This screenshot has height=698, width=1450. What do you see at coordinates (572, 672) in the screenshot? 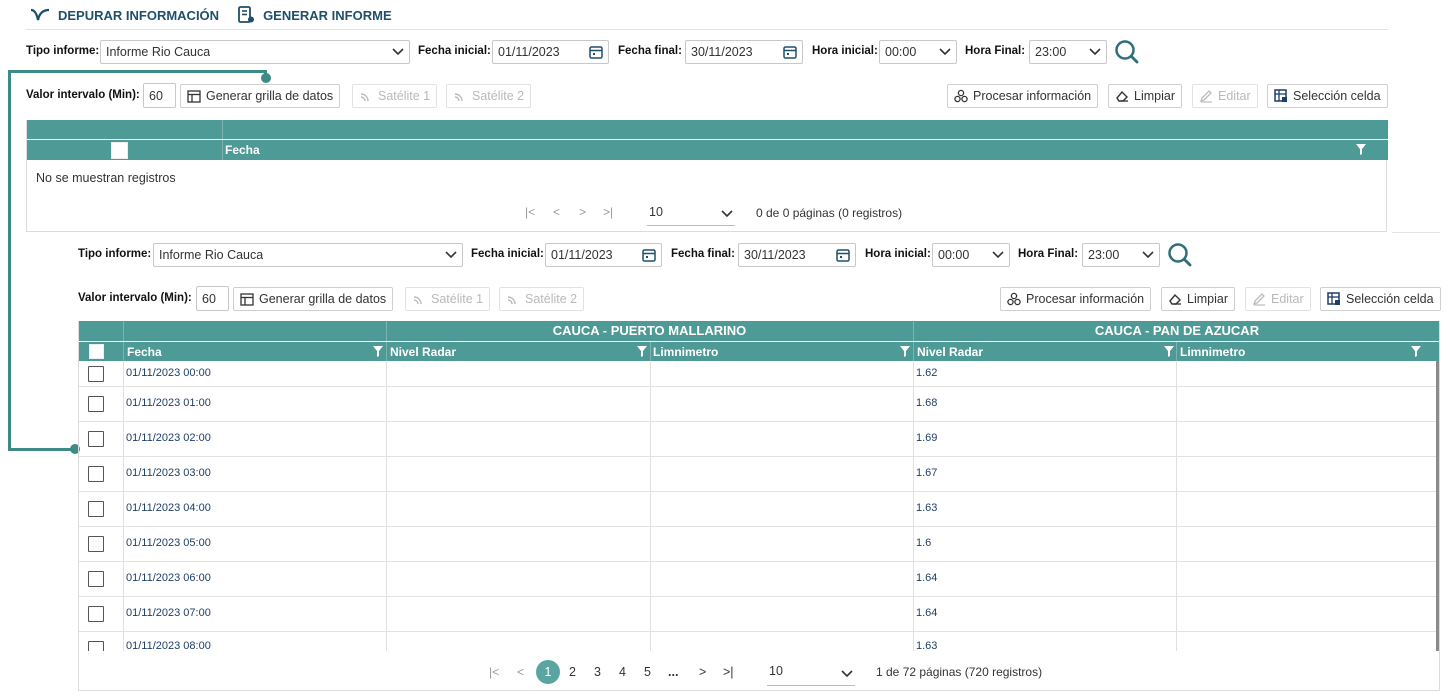
I see `page-button: 2` at bounding box center [572, 672].